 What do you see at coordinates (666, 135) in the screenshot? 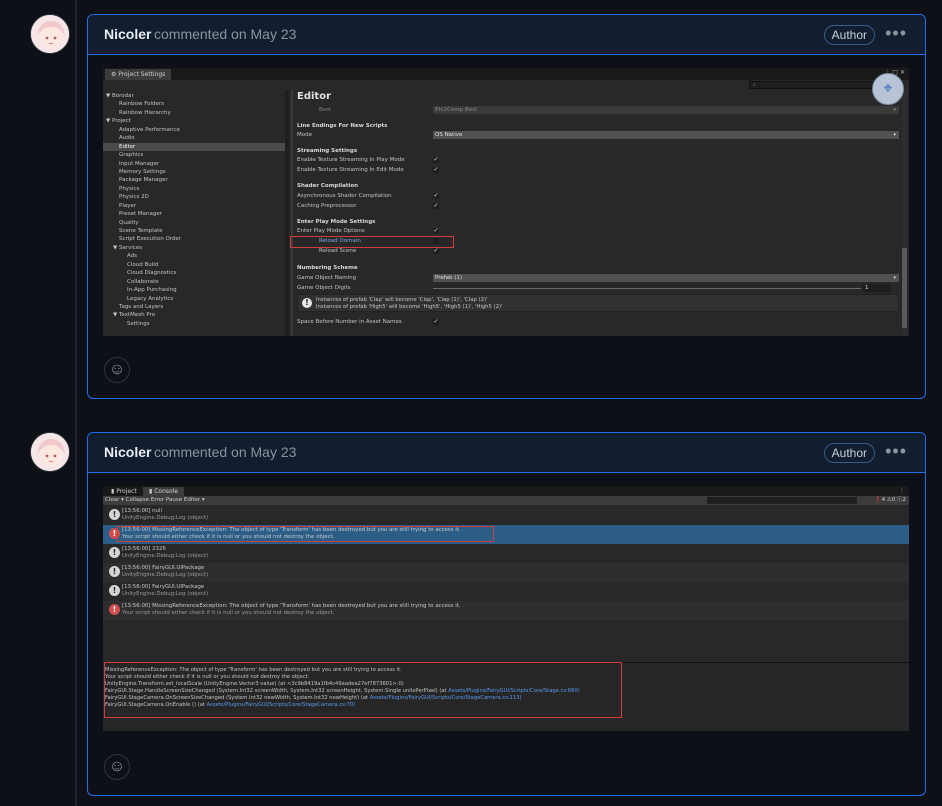
I see `mode-dropdown: OS Native ▾` at bounding box center [666, 135].